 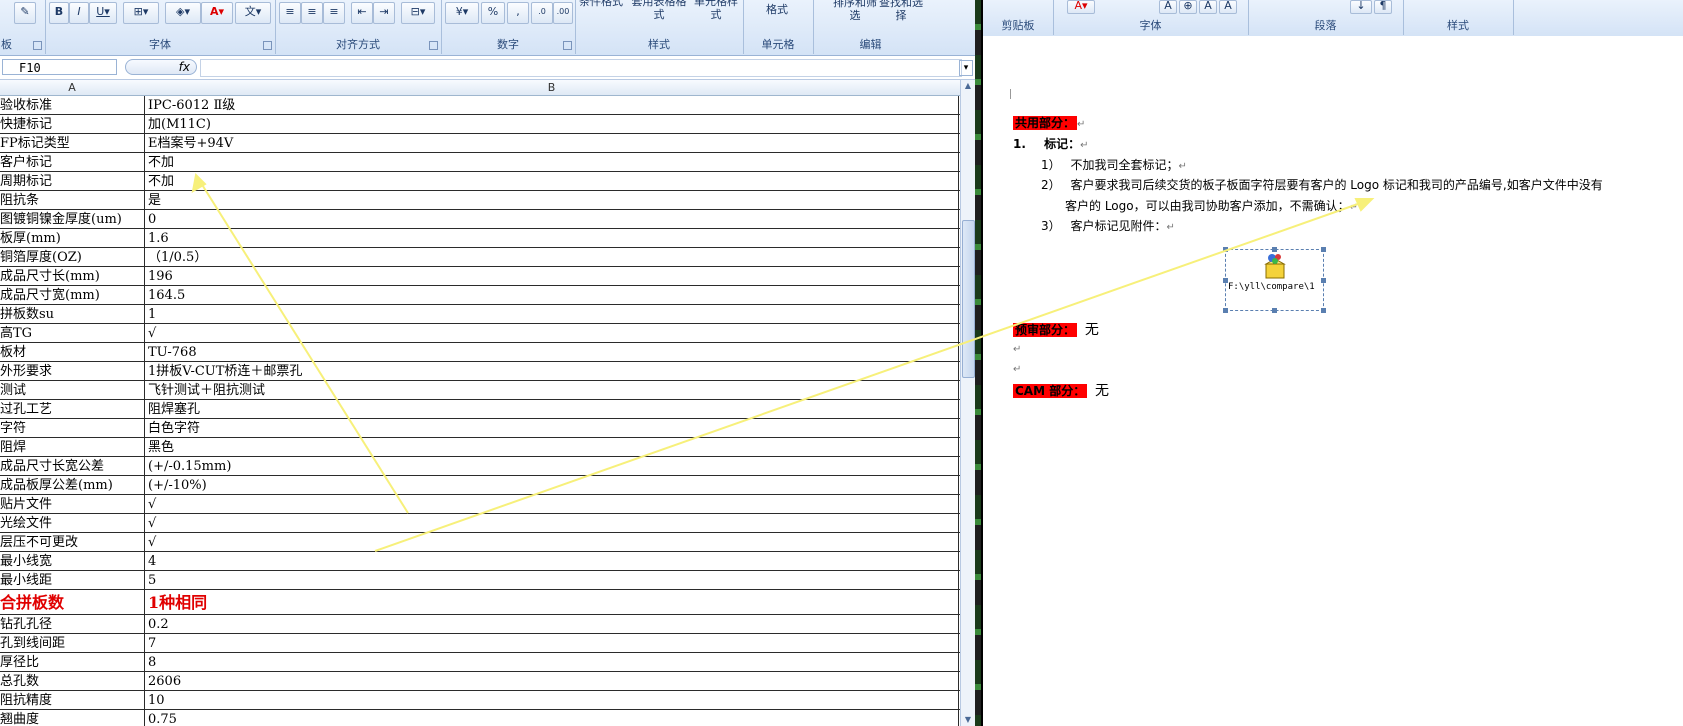 What do you see at coordinates (966, 68) in the screenshot?
I see `expand-formula-icon: ▾` at bounding box center [966, 68].